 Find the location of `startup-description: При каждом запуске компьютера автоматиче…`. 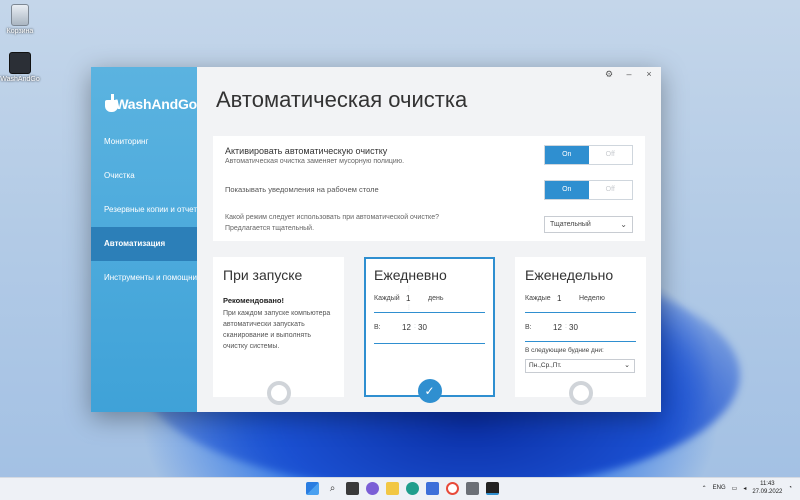

startup-description: При каждом запуске компьютера автоматиче… is located at coordinates (277, 330).